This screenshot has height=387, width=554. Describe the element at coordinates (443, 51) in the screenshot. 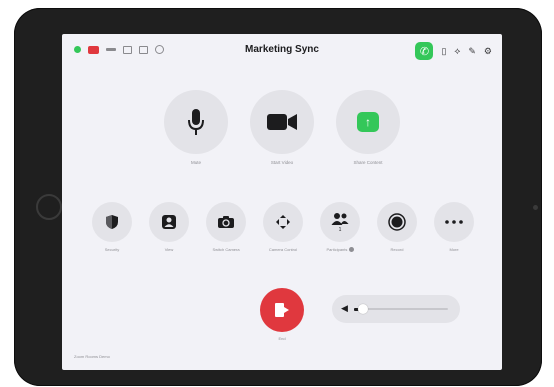

I see `device-icon: ▯` at that location.